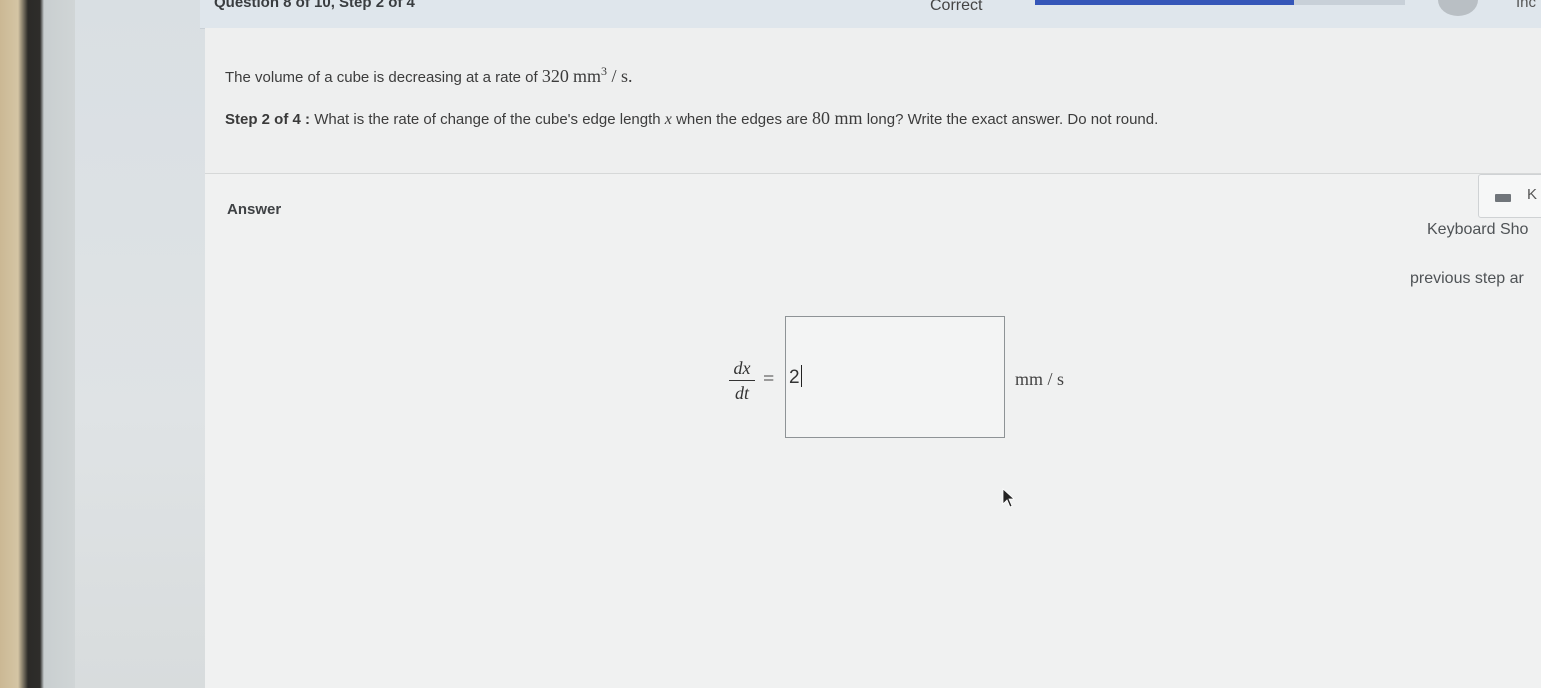 The image size is (1541, 688). I want to click on fraction-bar, so click(742, 380).